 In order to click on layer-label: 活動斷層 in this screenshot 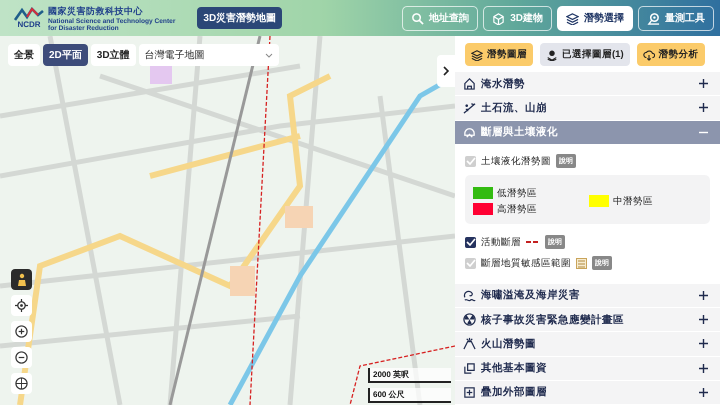, I will do `click(501, 242)`.